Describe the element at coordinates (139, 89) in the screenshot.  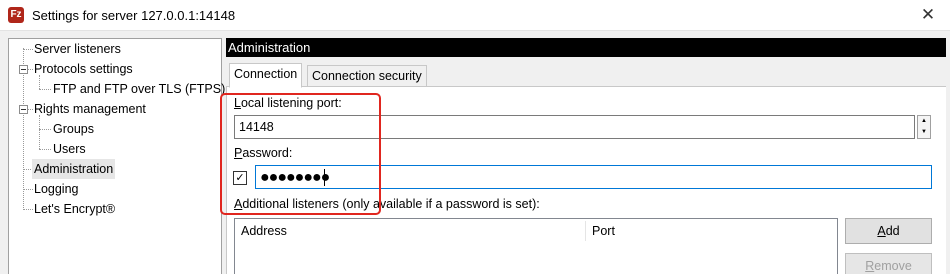
I see `sidebar-item-ftp-ftps: FTP and FTP over TLS (FTPS)` at that location.